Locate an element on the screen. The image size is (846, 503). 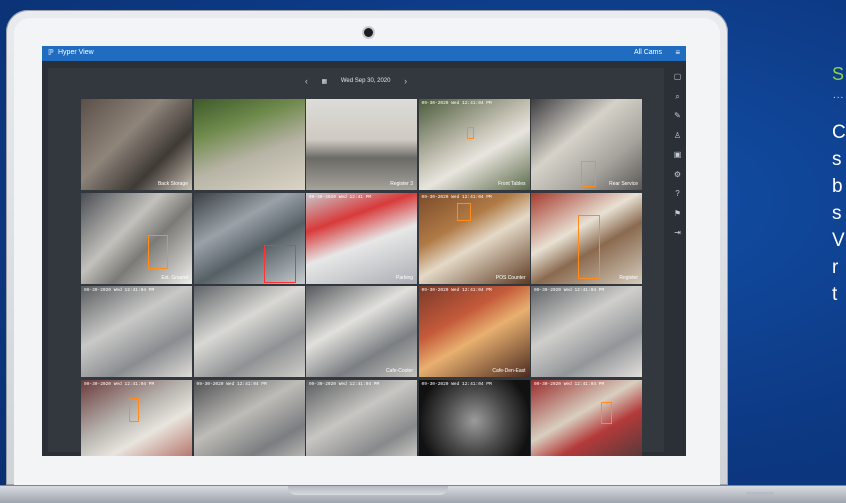
view-selector: All Cams is located at coordinates (648, 52).